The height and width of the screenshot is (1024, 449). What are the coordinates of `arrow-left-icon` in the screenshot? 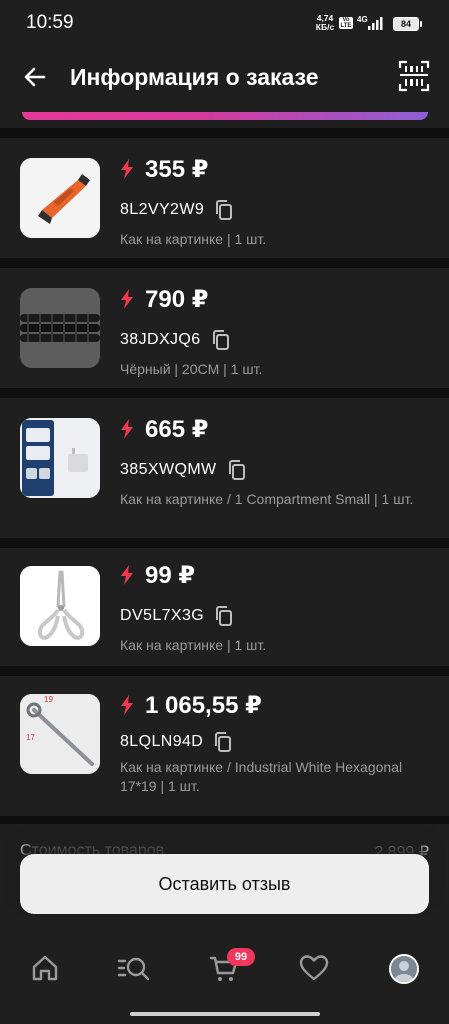 It's located at (35, 77).